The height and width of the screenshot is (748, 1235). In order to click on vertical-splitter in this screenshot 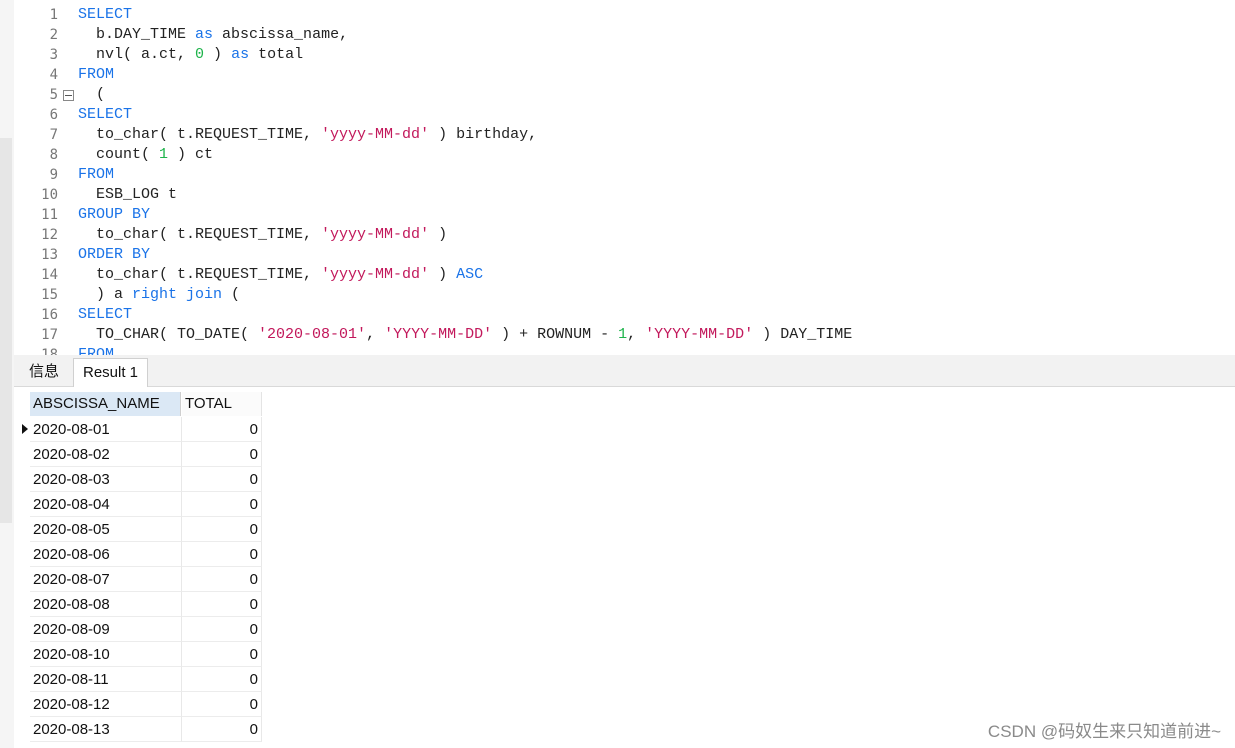, I will do `click(6, 330)`.